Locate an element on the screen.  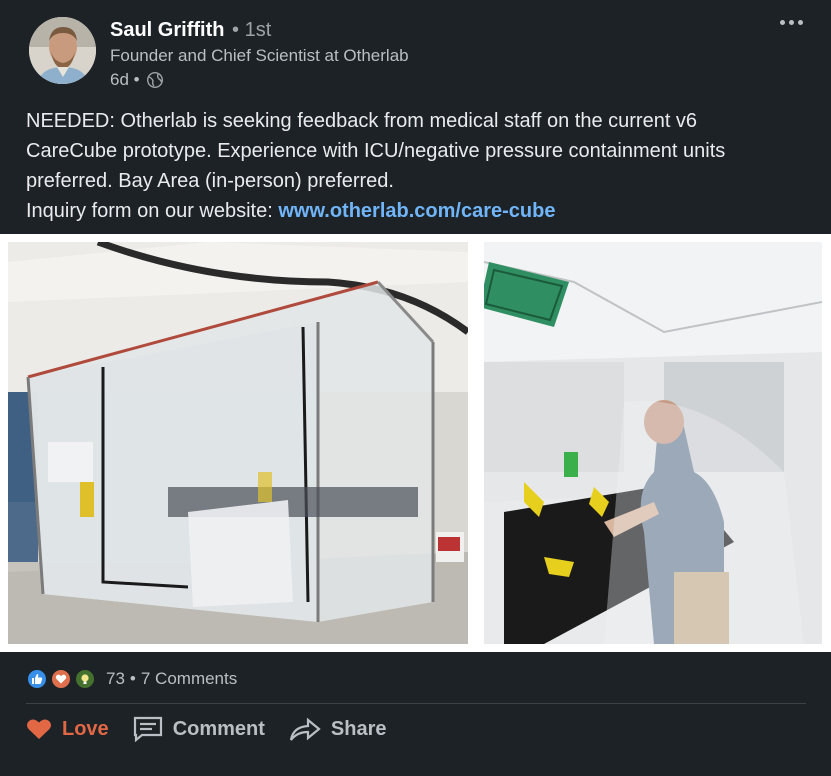
author-avatar is located at coordinates (62, 50).